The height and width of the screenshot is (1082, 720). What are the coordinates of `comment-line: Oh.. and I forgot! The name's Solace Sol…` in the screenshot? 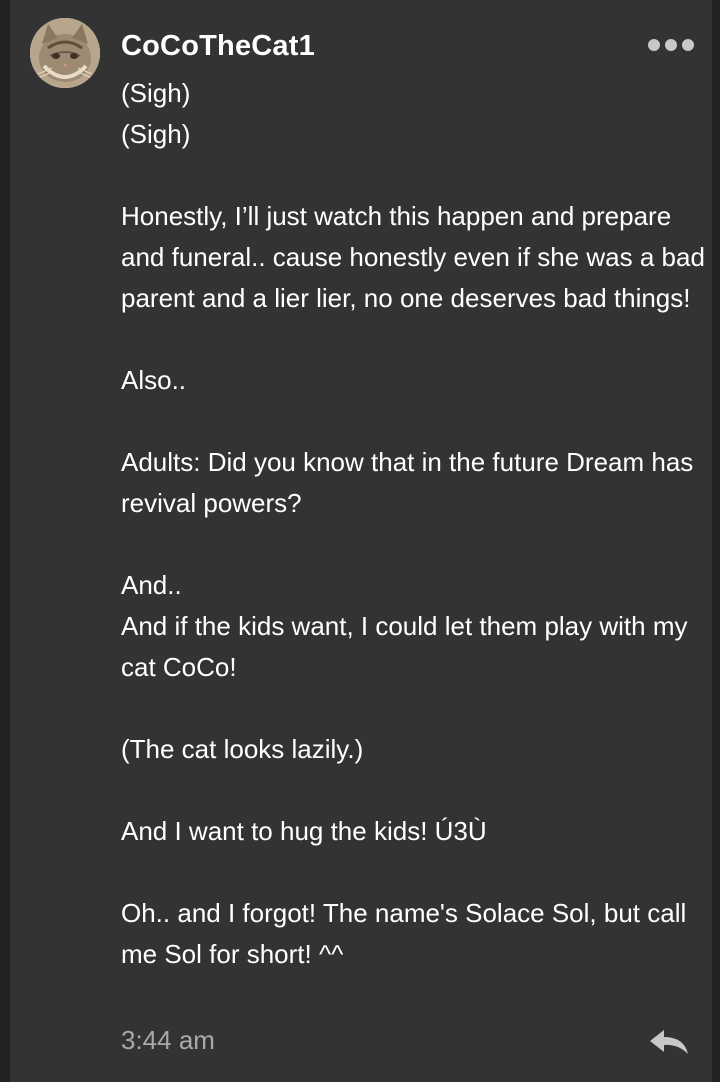 It's located at (404, 933).